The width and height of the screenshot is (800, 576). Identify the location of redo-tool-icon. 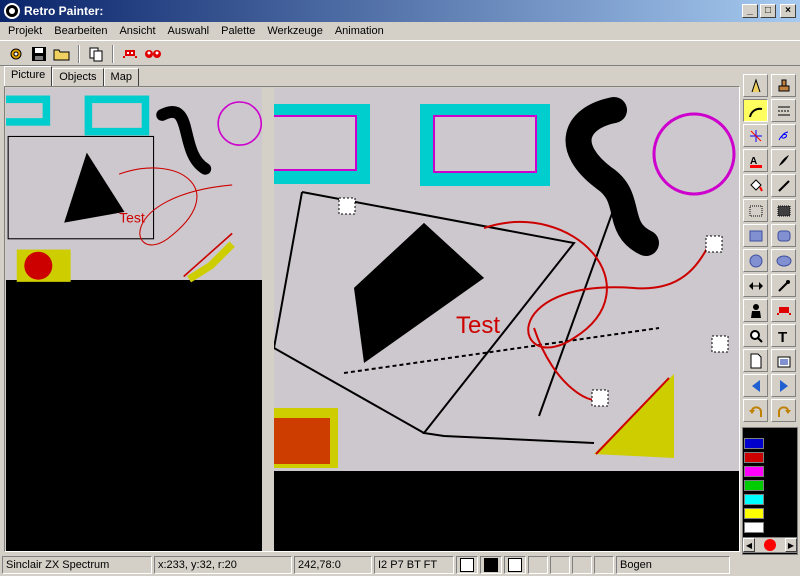
(783, 410).